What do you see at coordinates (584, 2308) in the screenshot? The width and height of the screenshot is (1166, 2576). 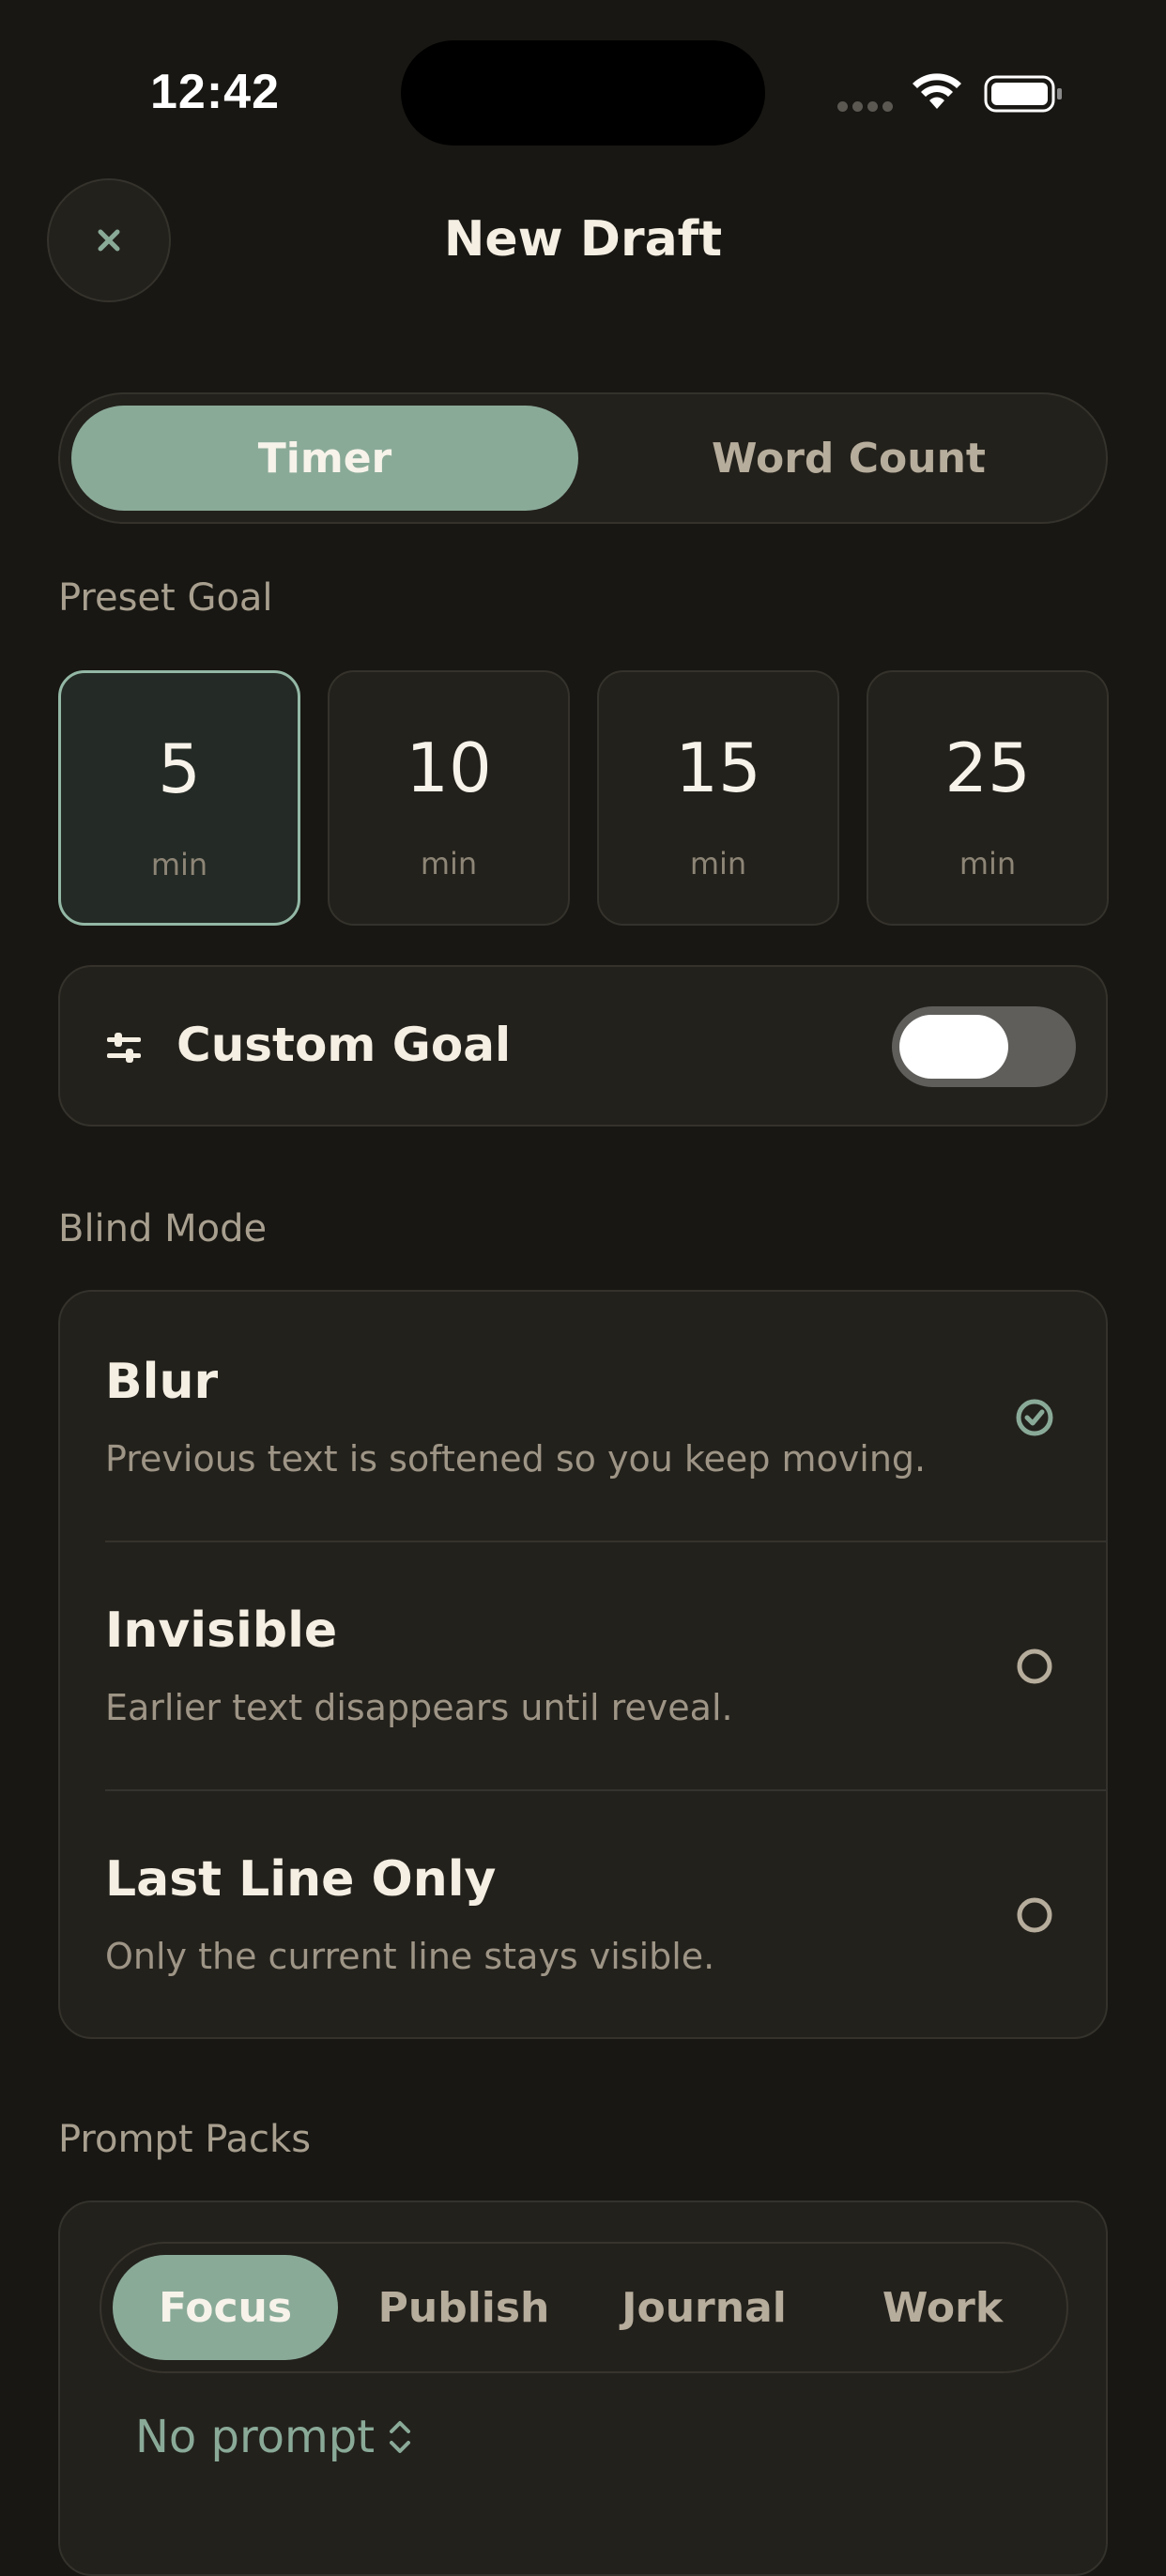 I see `prompt-pack-tabs: Focus Publish Journal Work` at bounding box center [584, 2308].